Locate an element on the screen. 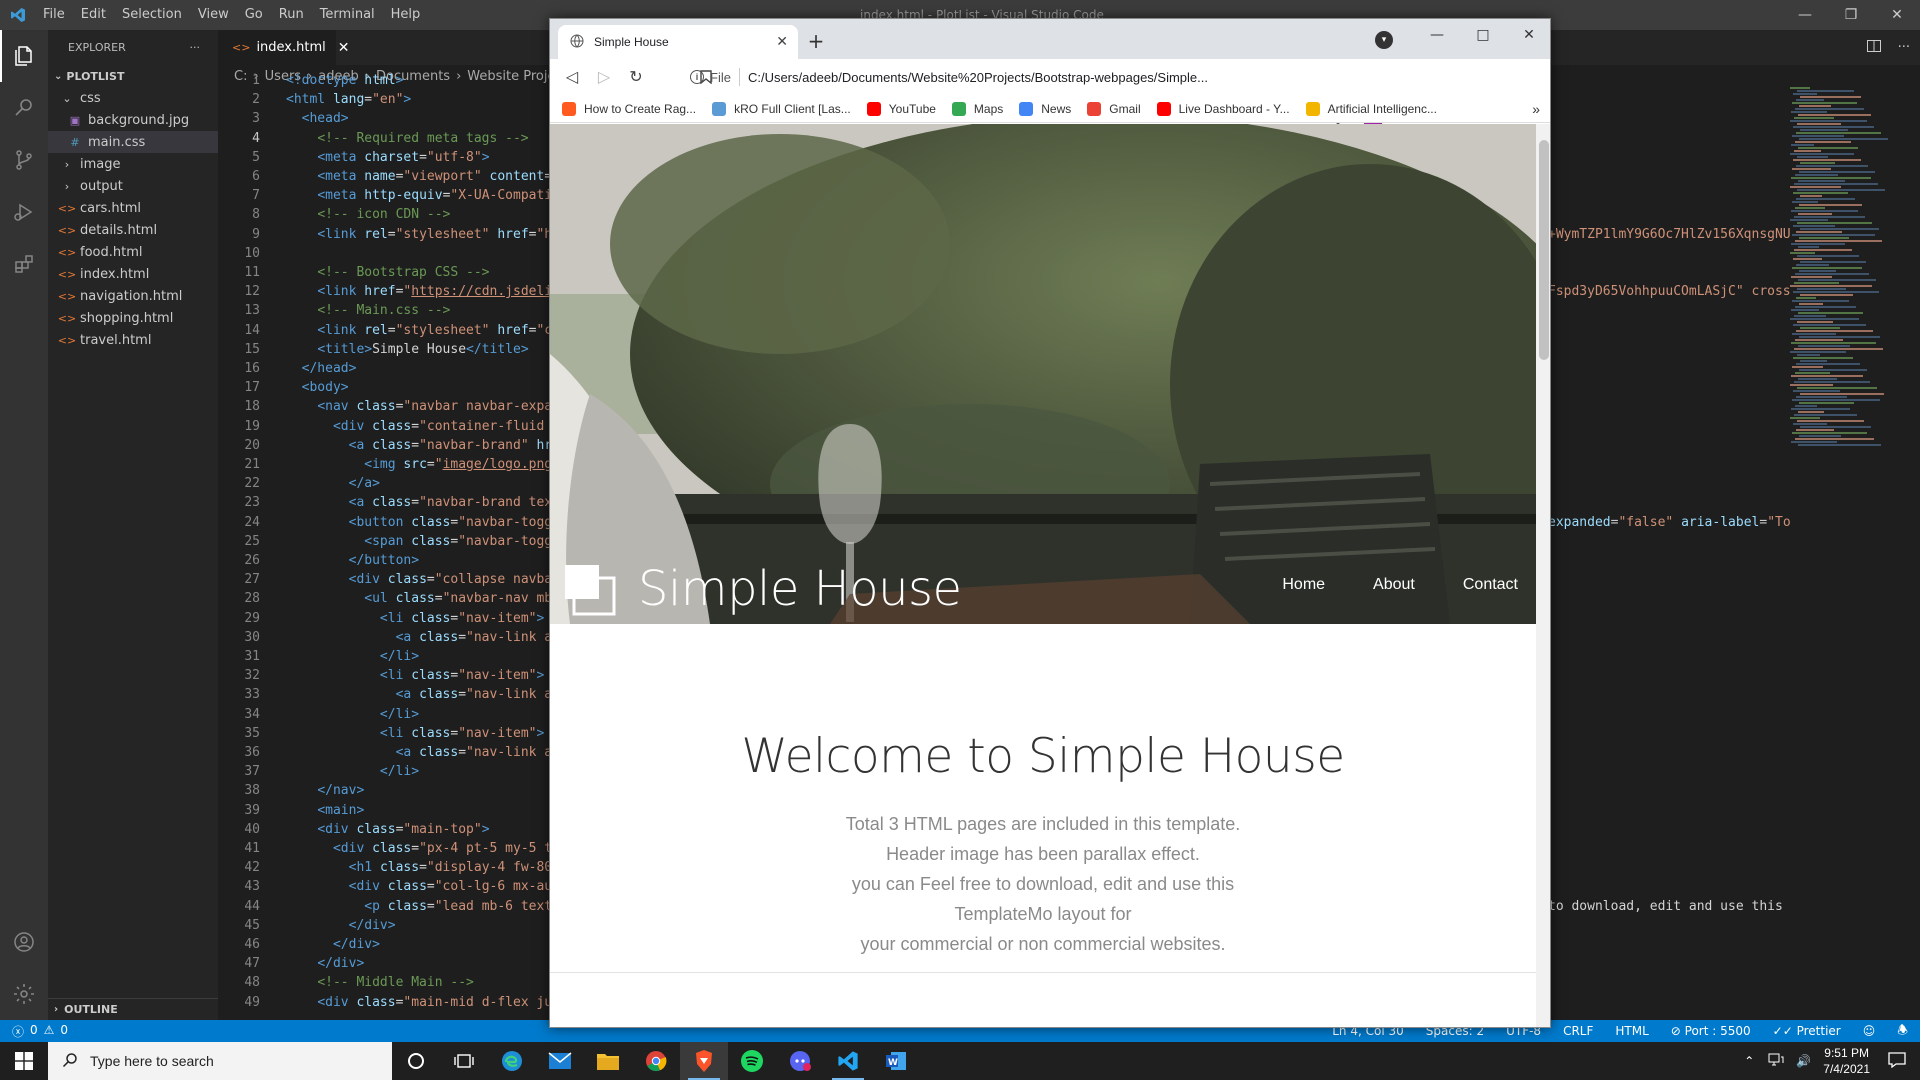 This screenshot has width=1920, height=1080. brave-browser-icon is located at coordinates (704, 1061).